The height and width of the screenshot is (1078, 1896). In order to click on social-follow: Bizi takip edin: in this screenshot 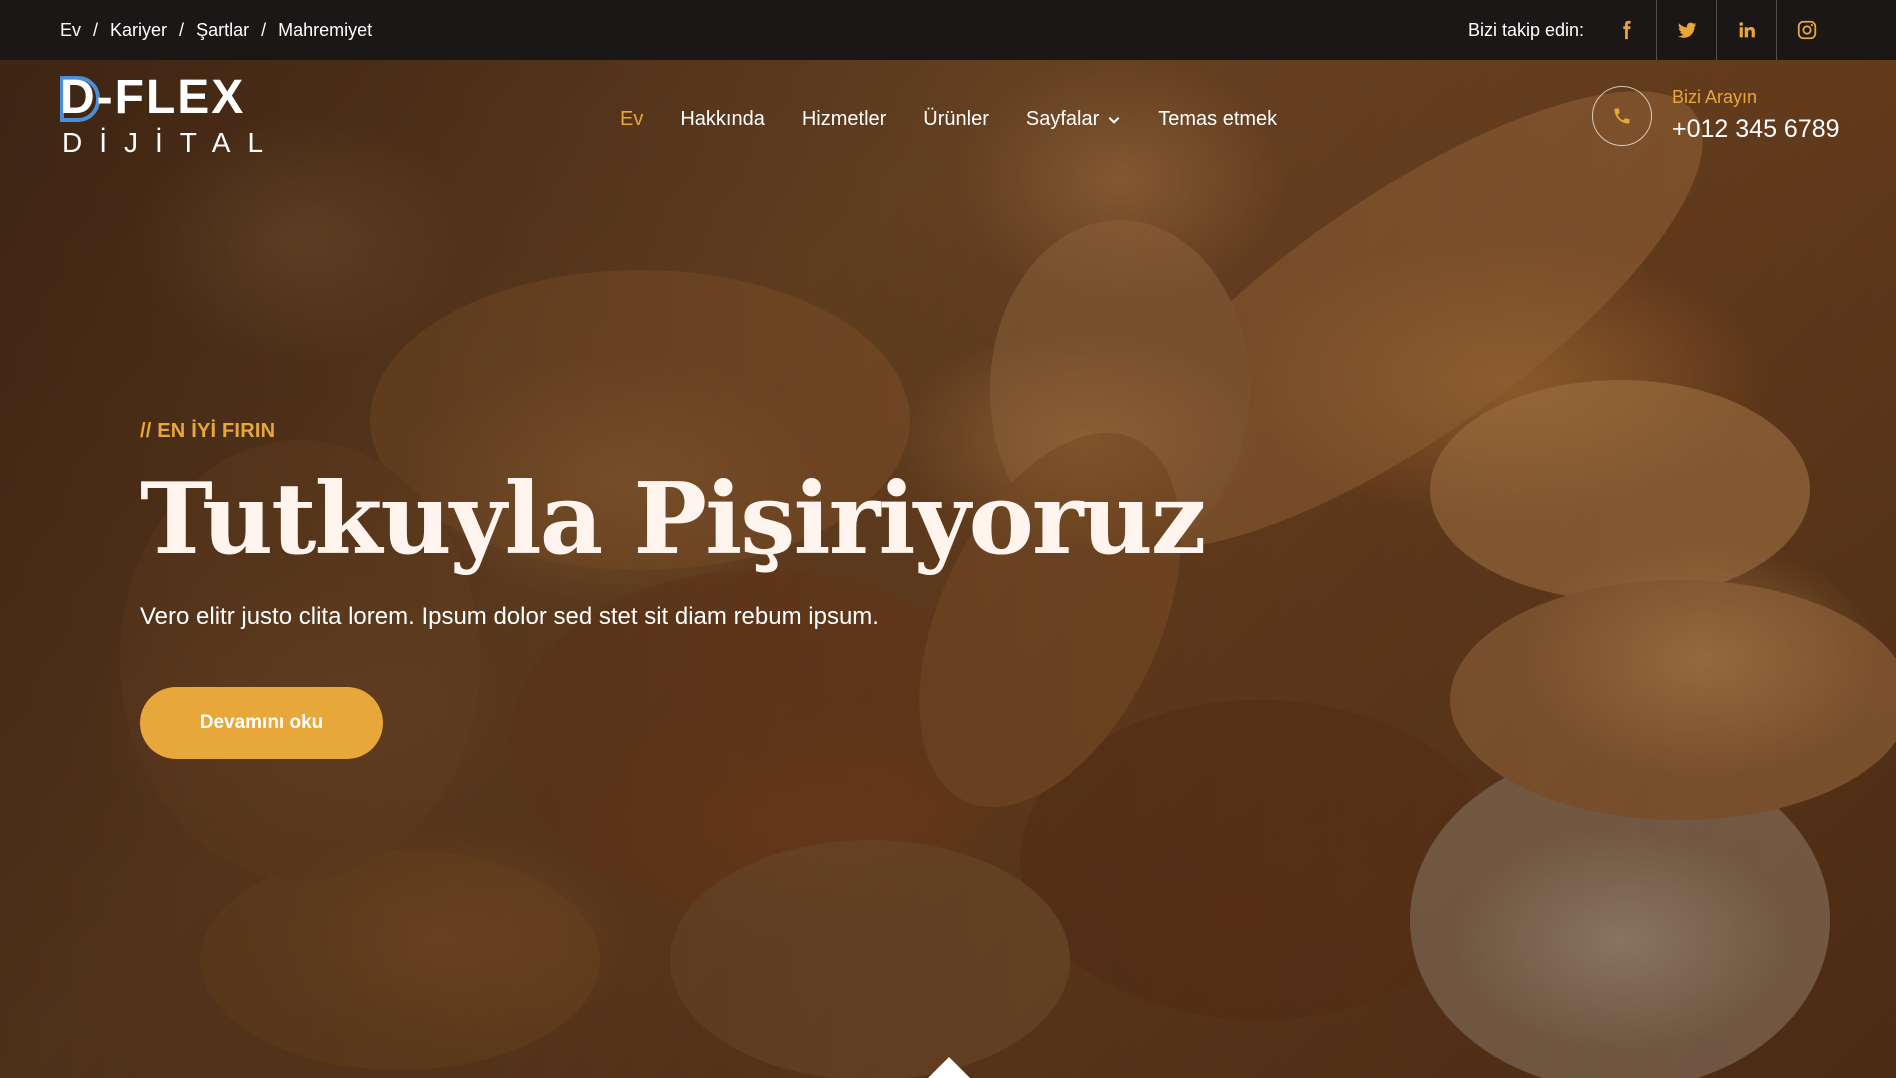, I will do `click(1682, 30)`.